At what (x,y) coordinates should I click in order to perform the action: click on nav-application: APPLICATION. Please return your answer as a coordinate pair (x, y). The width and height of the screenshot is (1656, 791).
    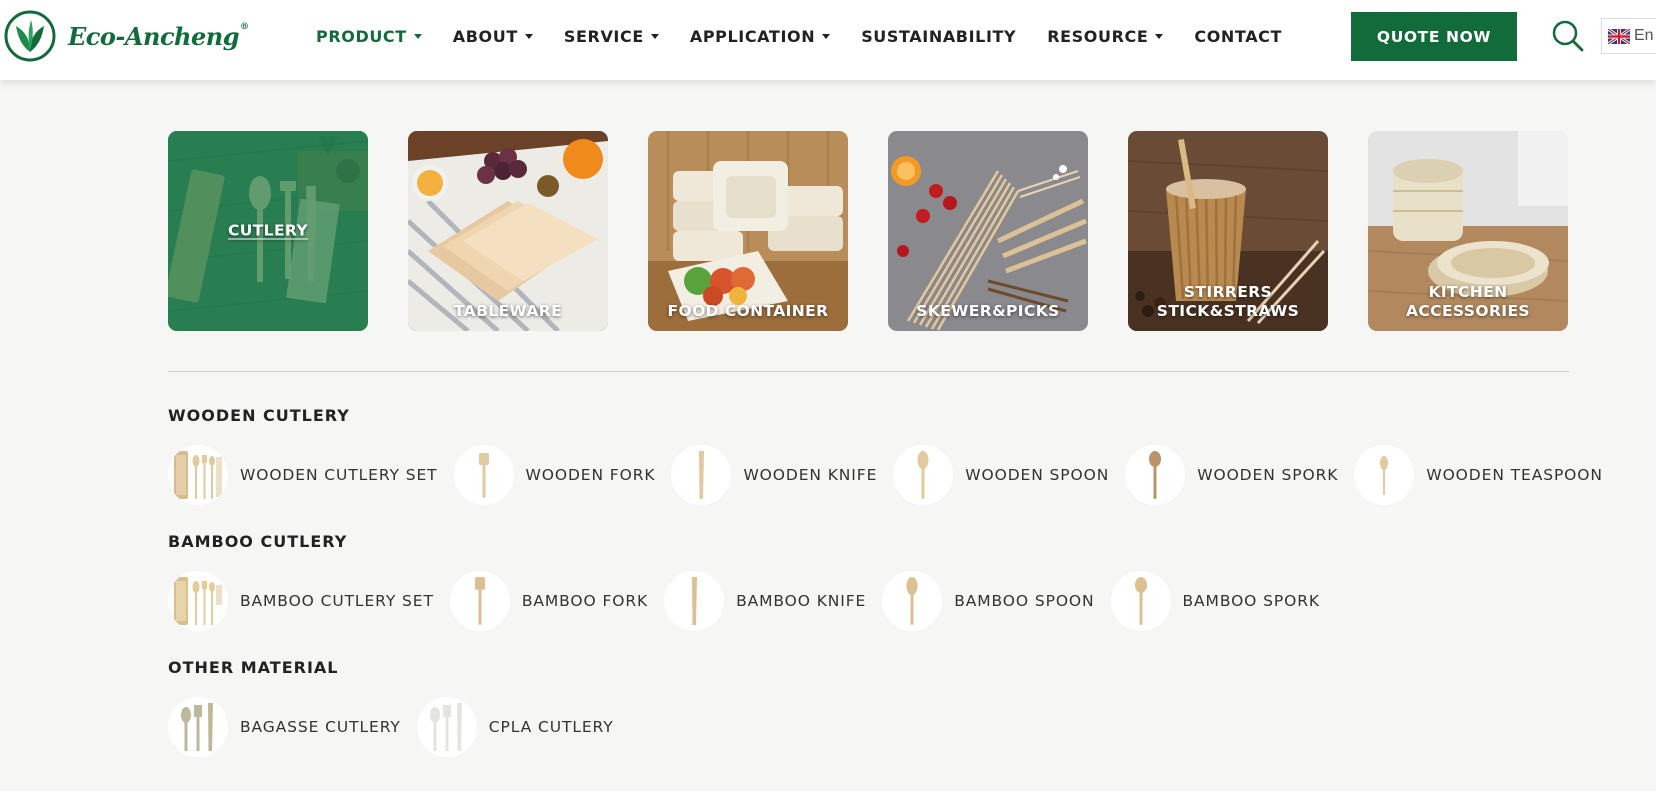
    Looking at the image, I should click on (760, 36).